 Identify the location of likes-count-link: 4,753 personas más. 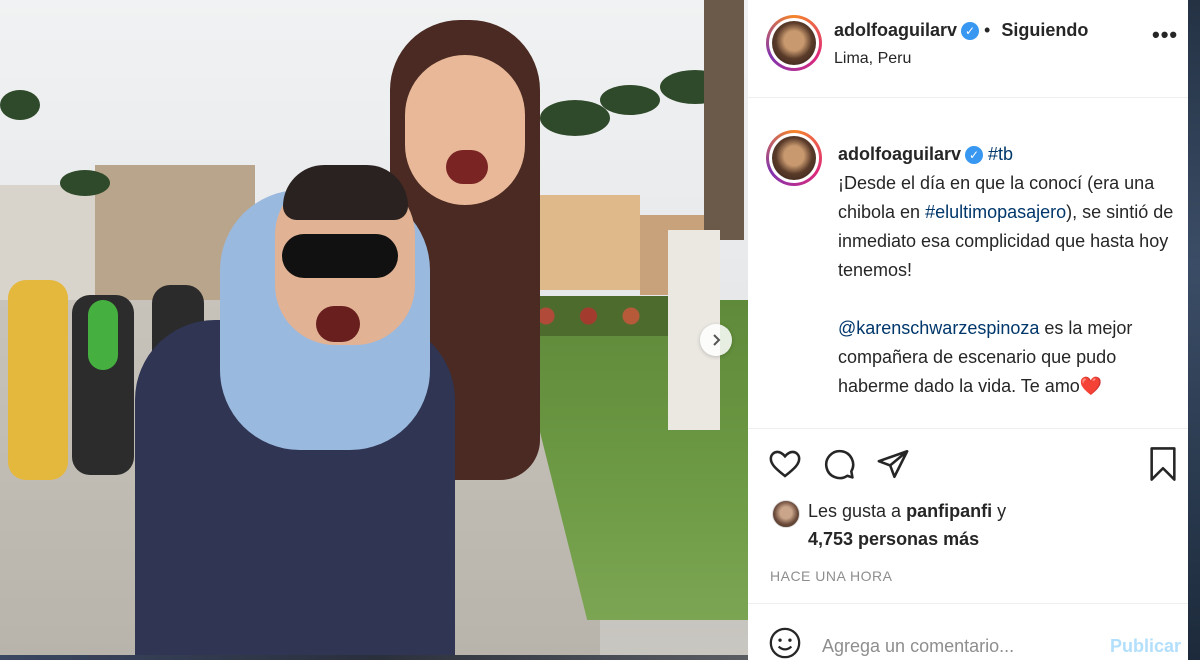
(893, 539).